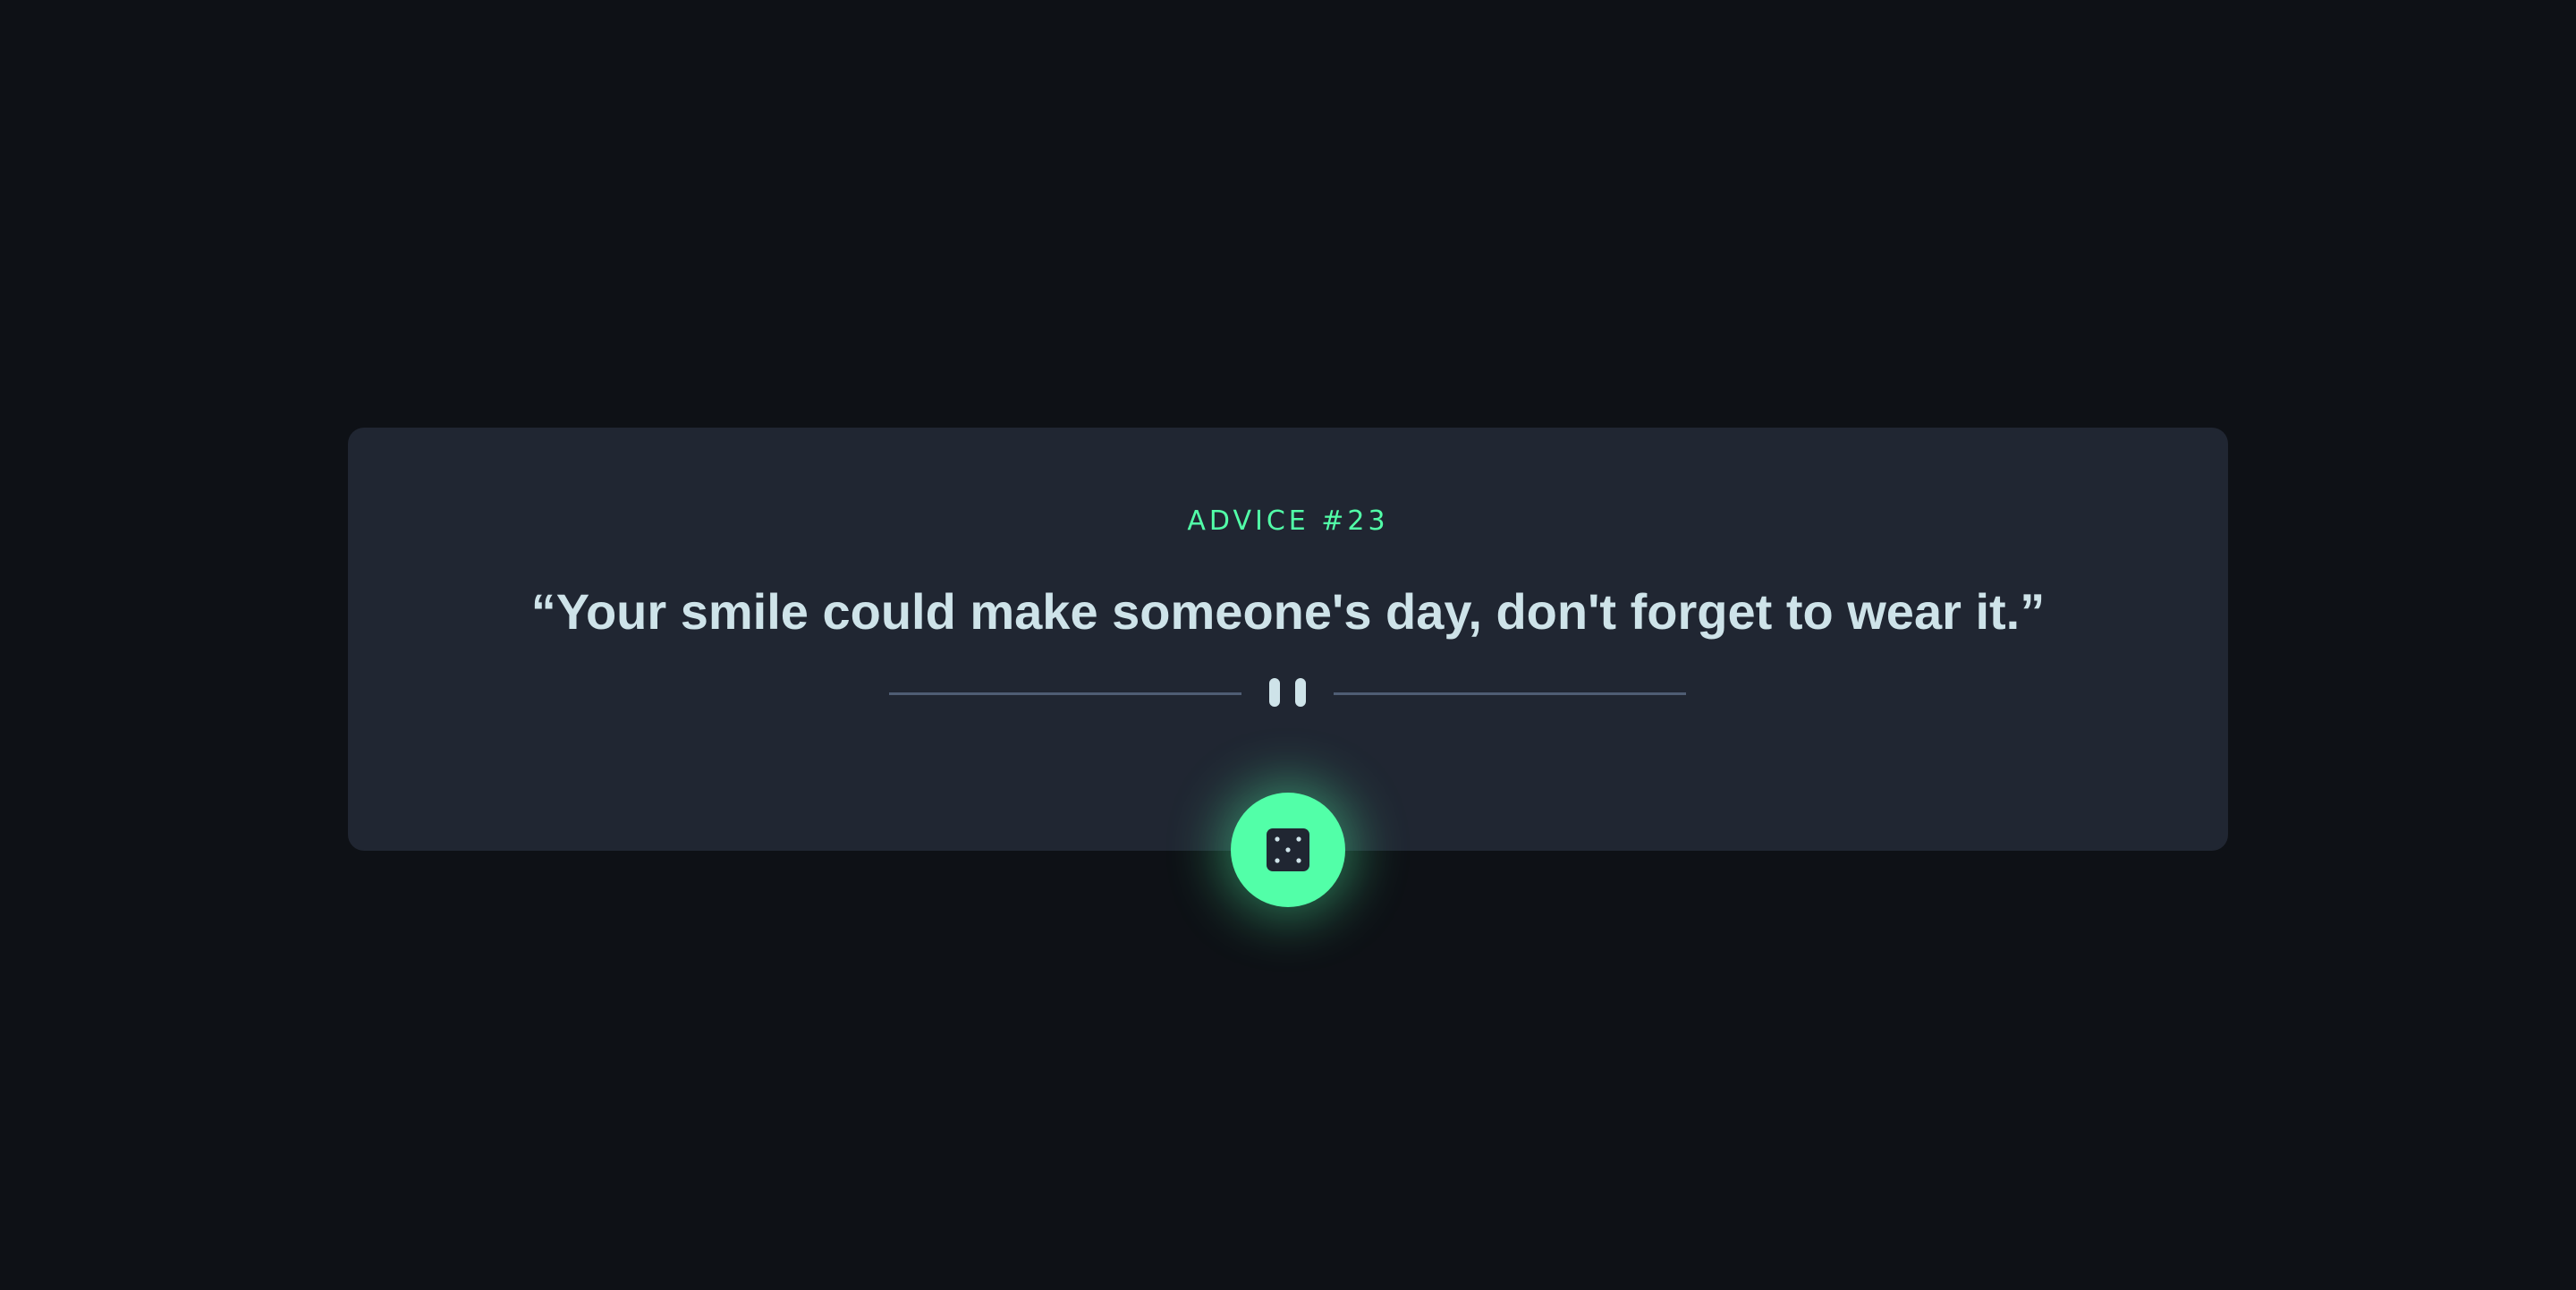  I want to click on pause-icon, so click(1274, 692).